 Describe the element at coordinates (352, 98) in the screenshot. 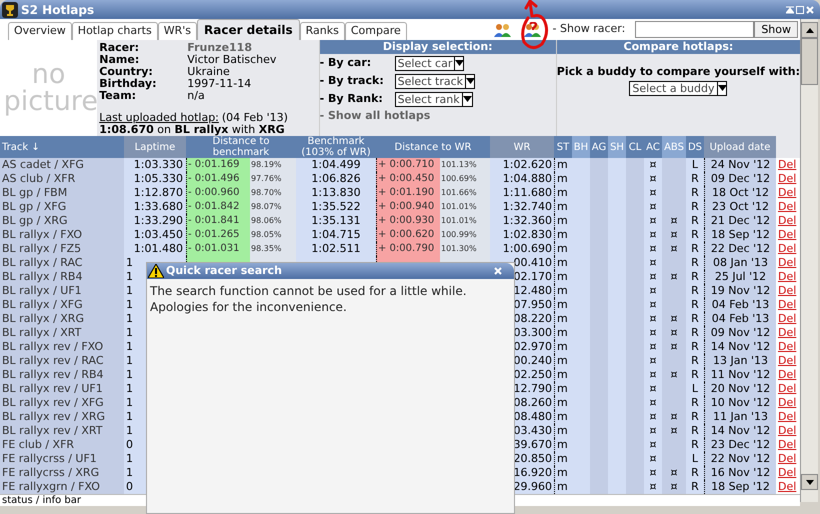

I see `filter-label: - By Rank:` at that location.